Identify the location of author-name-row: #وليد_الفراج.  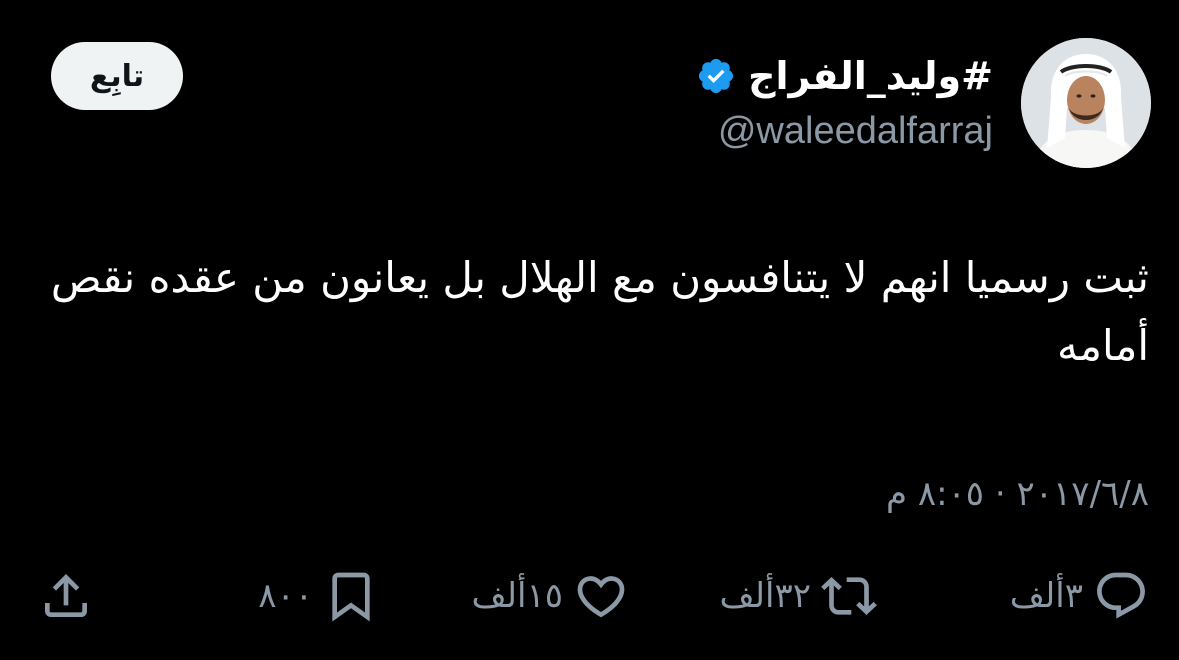
(844, 76).